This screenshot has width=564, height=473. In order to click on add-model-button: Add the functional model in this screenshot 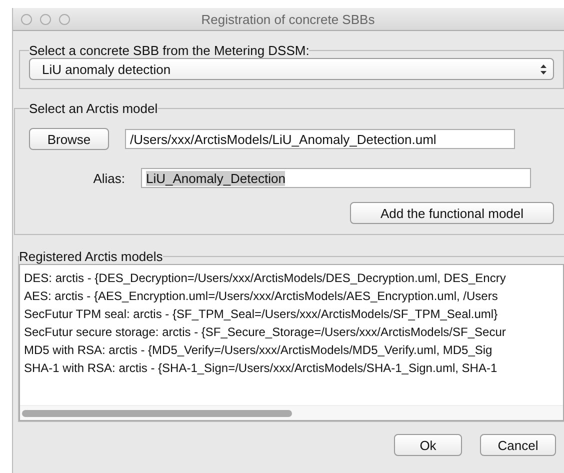, I will do `click(452, 213)`.